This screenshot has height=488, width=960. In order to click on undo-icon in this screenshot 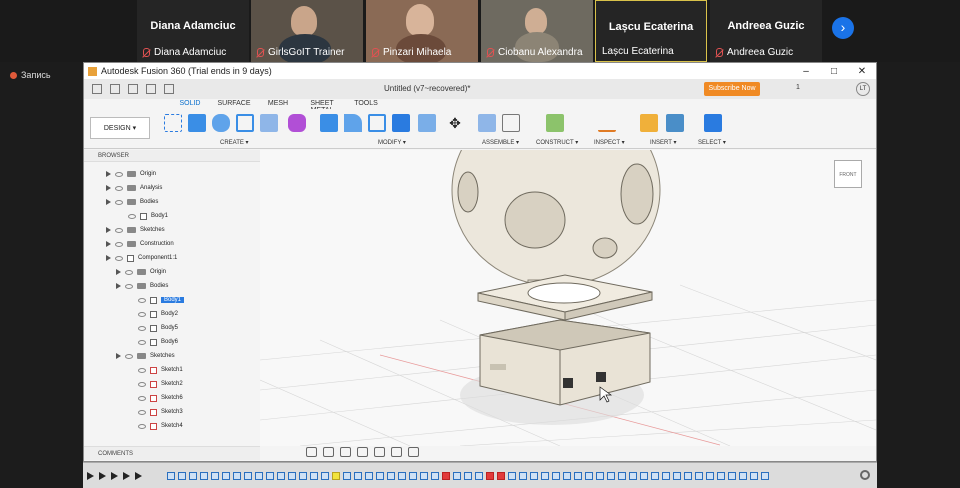, I will do `click(151, 89)`.